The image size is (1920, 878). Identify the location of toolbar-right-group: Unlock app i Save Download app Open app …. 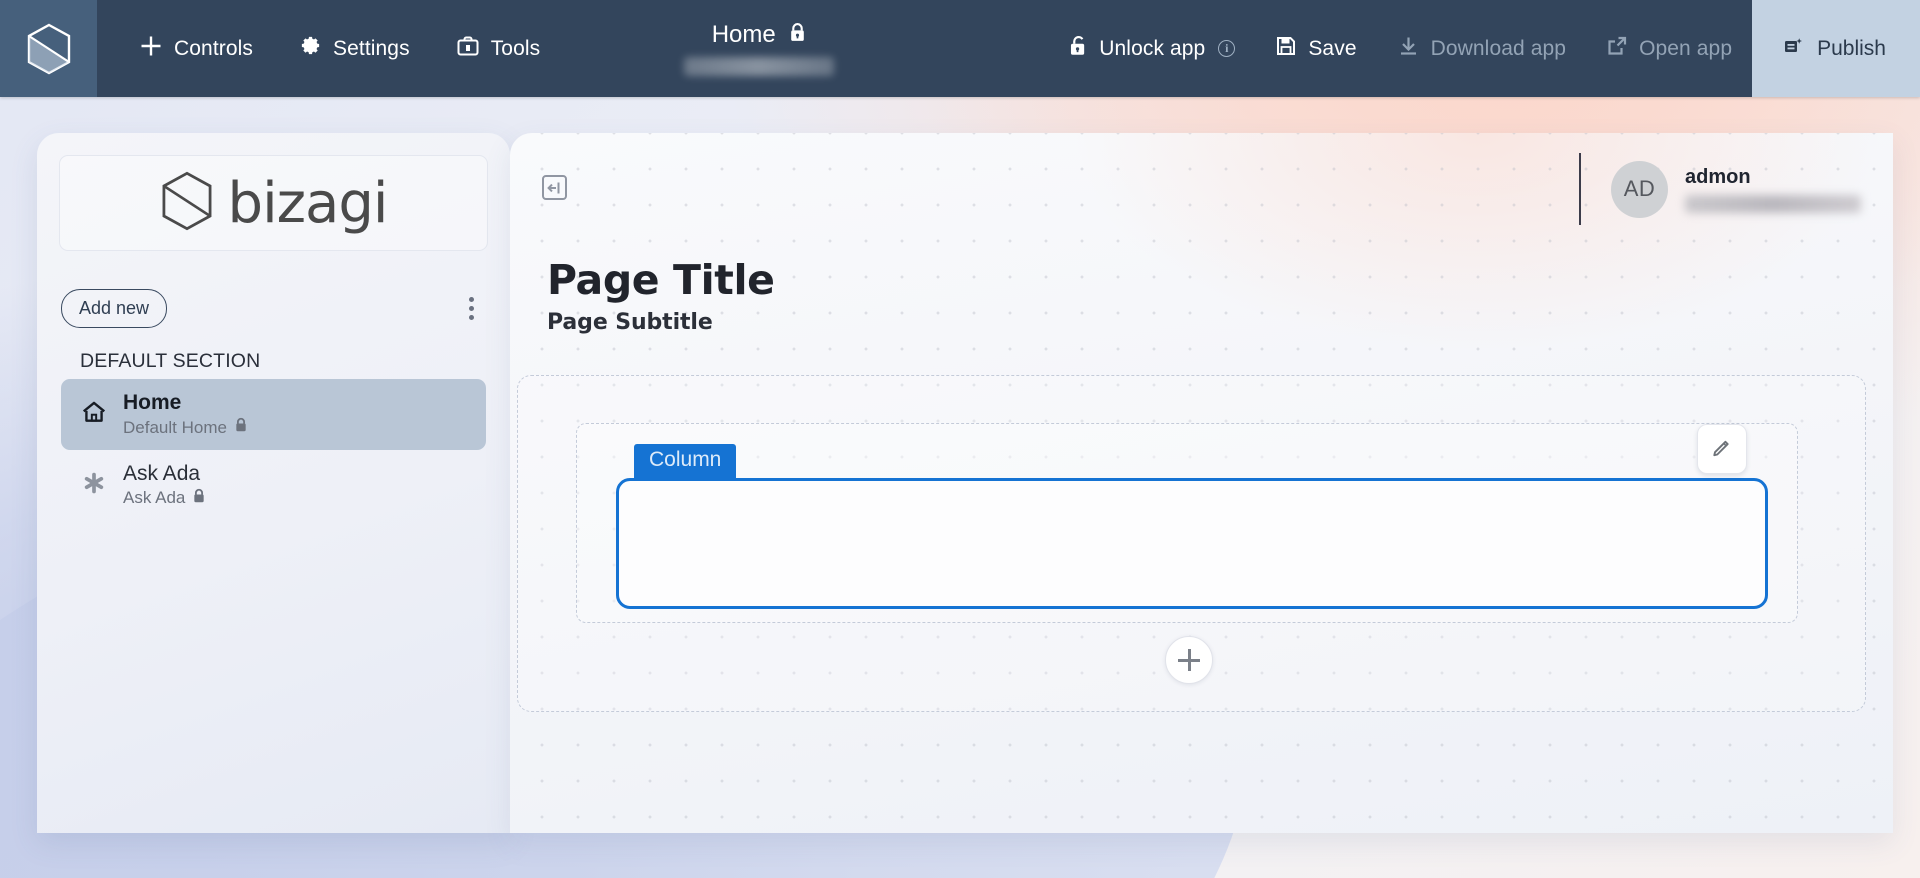
(1484, 48).